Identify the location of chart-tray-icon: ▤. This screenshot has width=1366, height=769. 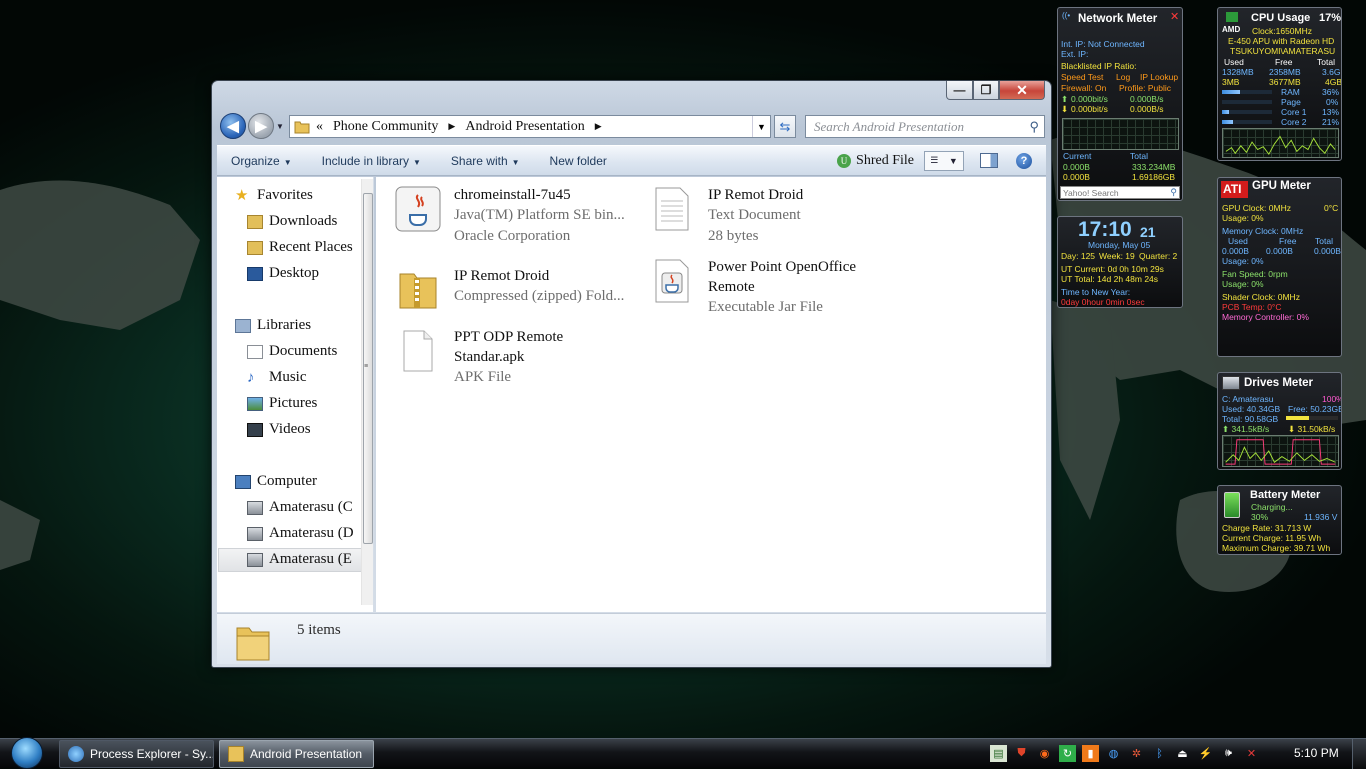
(998, 753).